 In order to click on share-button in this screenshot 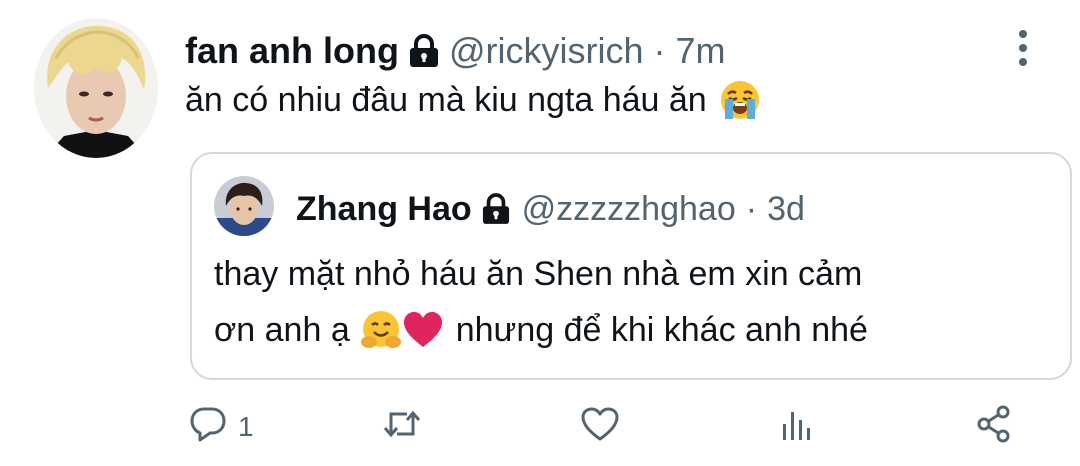, I will do `click(994, 426)`.